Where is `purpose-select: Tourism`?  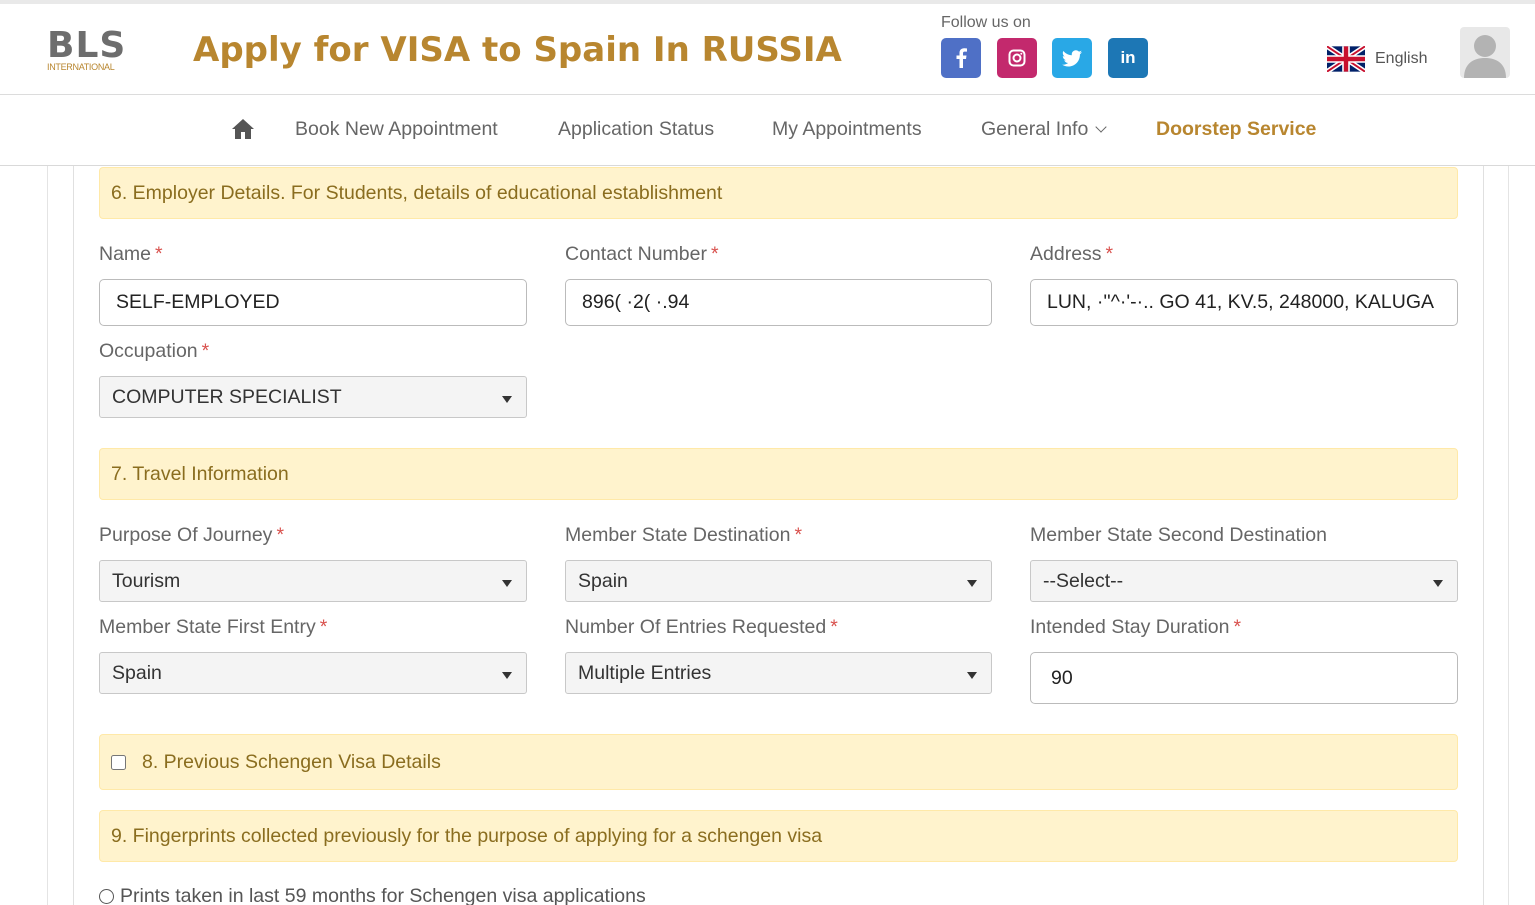 purpose-select: Tourism is located at coordinates (313, 581).